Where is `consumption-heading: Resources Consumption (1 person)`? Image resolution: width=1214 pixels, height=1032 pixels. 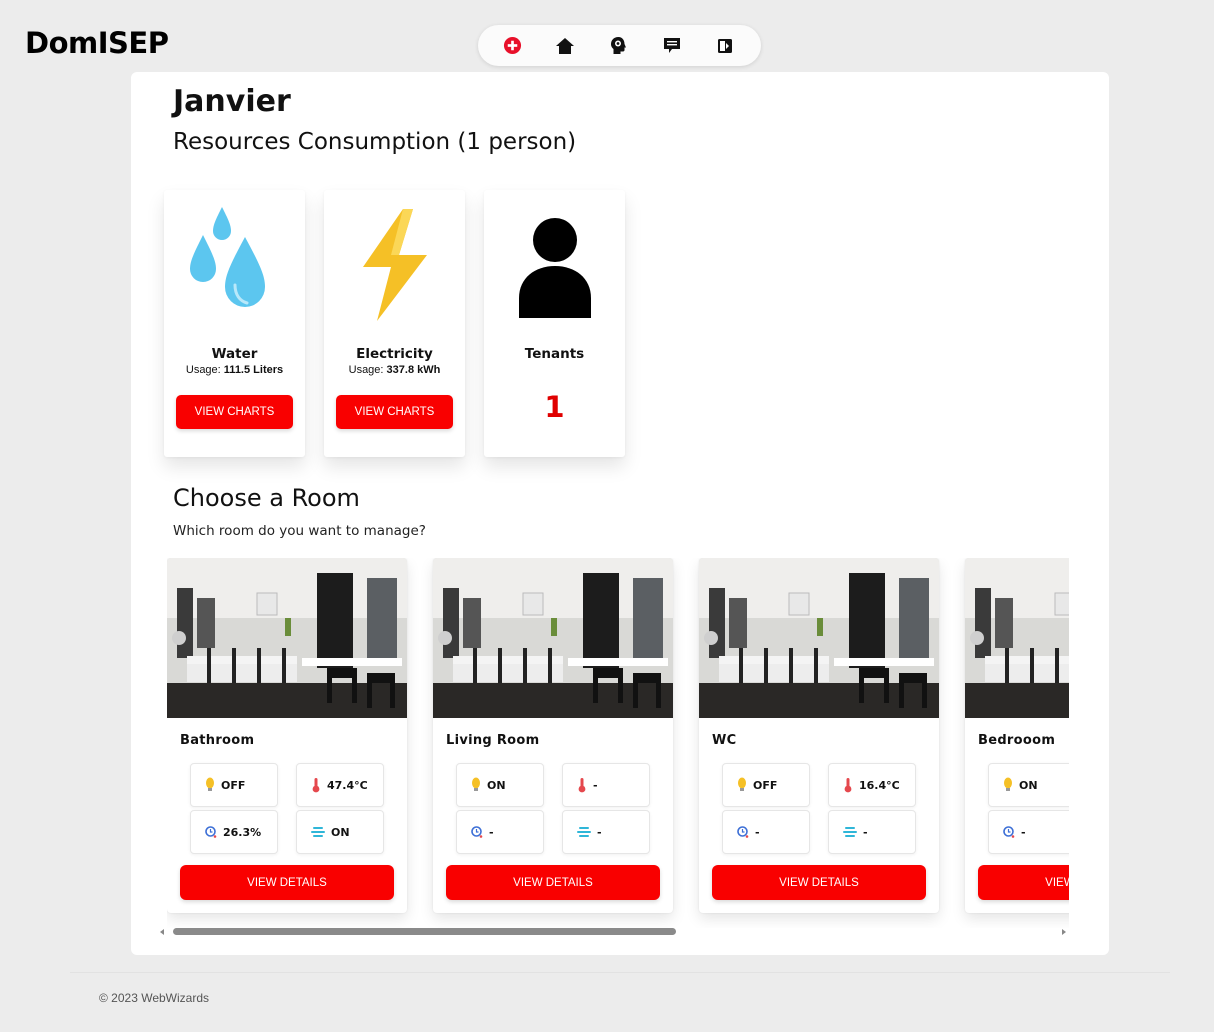 consumption-heading: Resources Consumption (1 person) is located at coordinates (375, 142).